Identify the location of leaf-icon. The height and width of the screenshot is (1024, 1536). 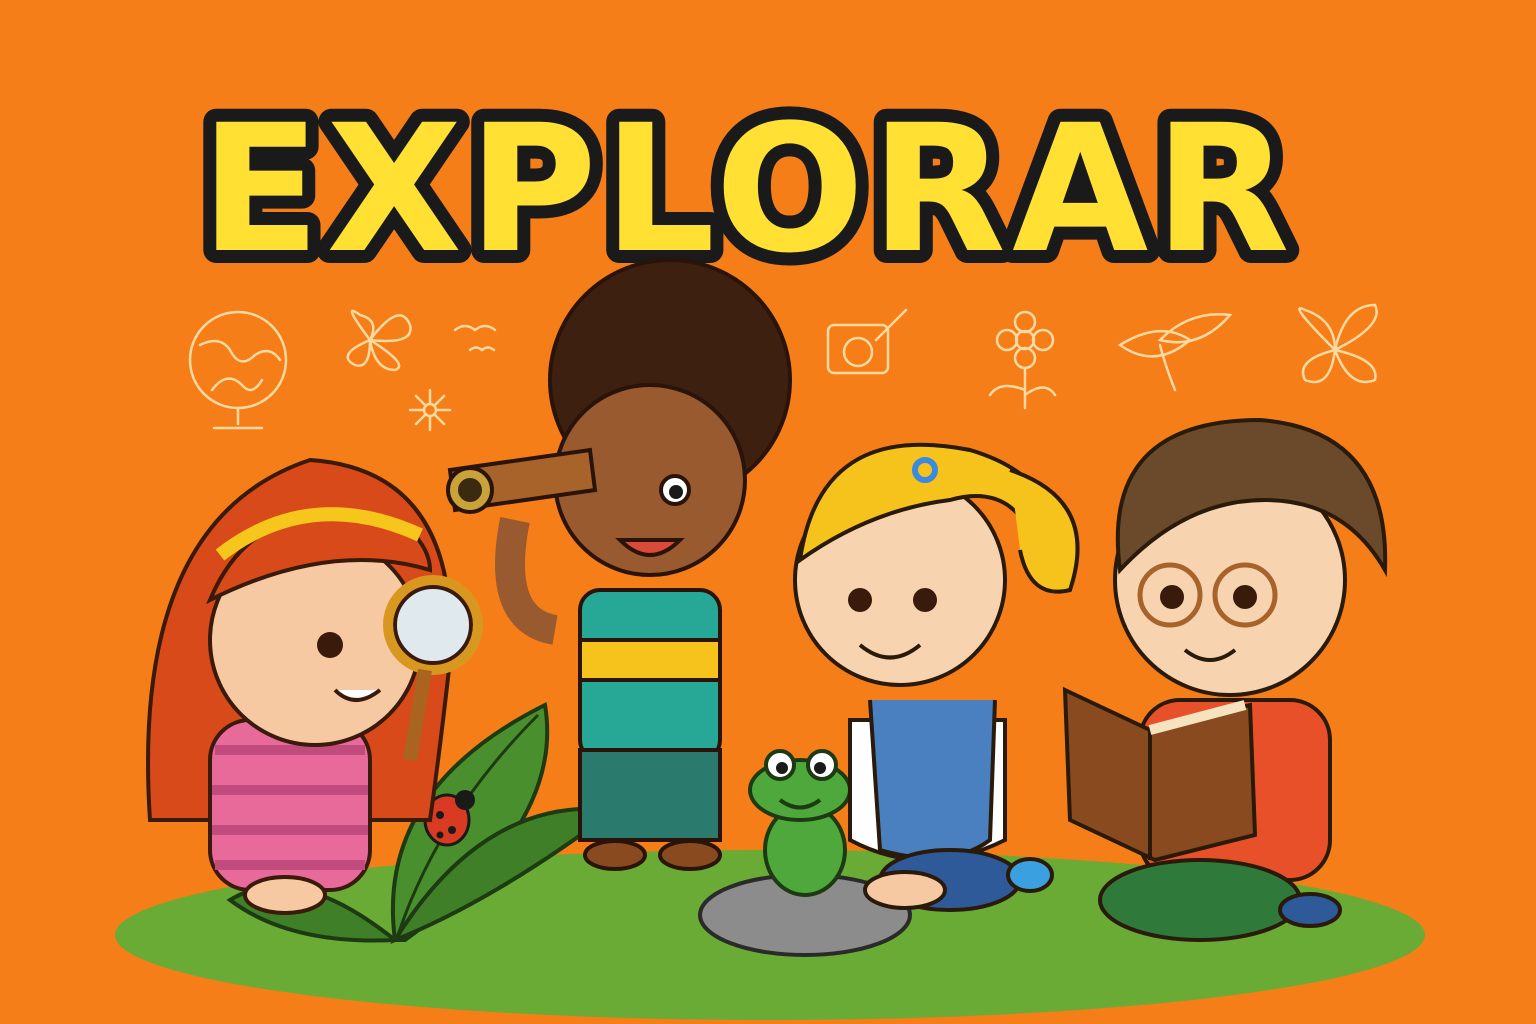
(1175, 352).